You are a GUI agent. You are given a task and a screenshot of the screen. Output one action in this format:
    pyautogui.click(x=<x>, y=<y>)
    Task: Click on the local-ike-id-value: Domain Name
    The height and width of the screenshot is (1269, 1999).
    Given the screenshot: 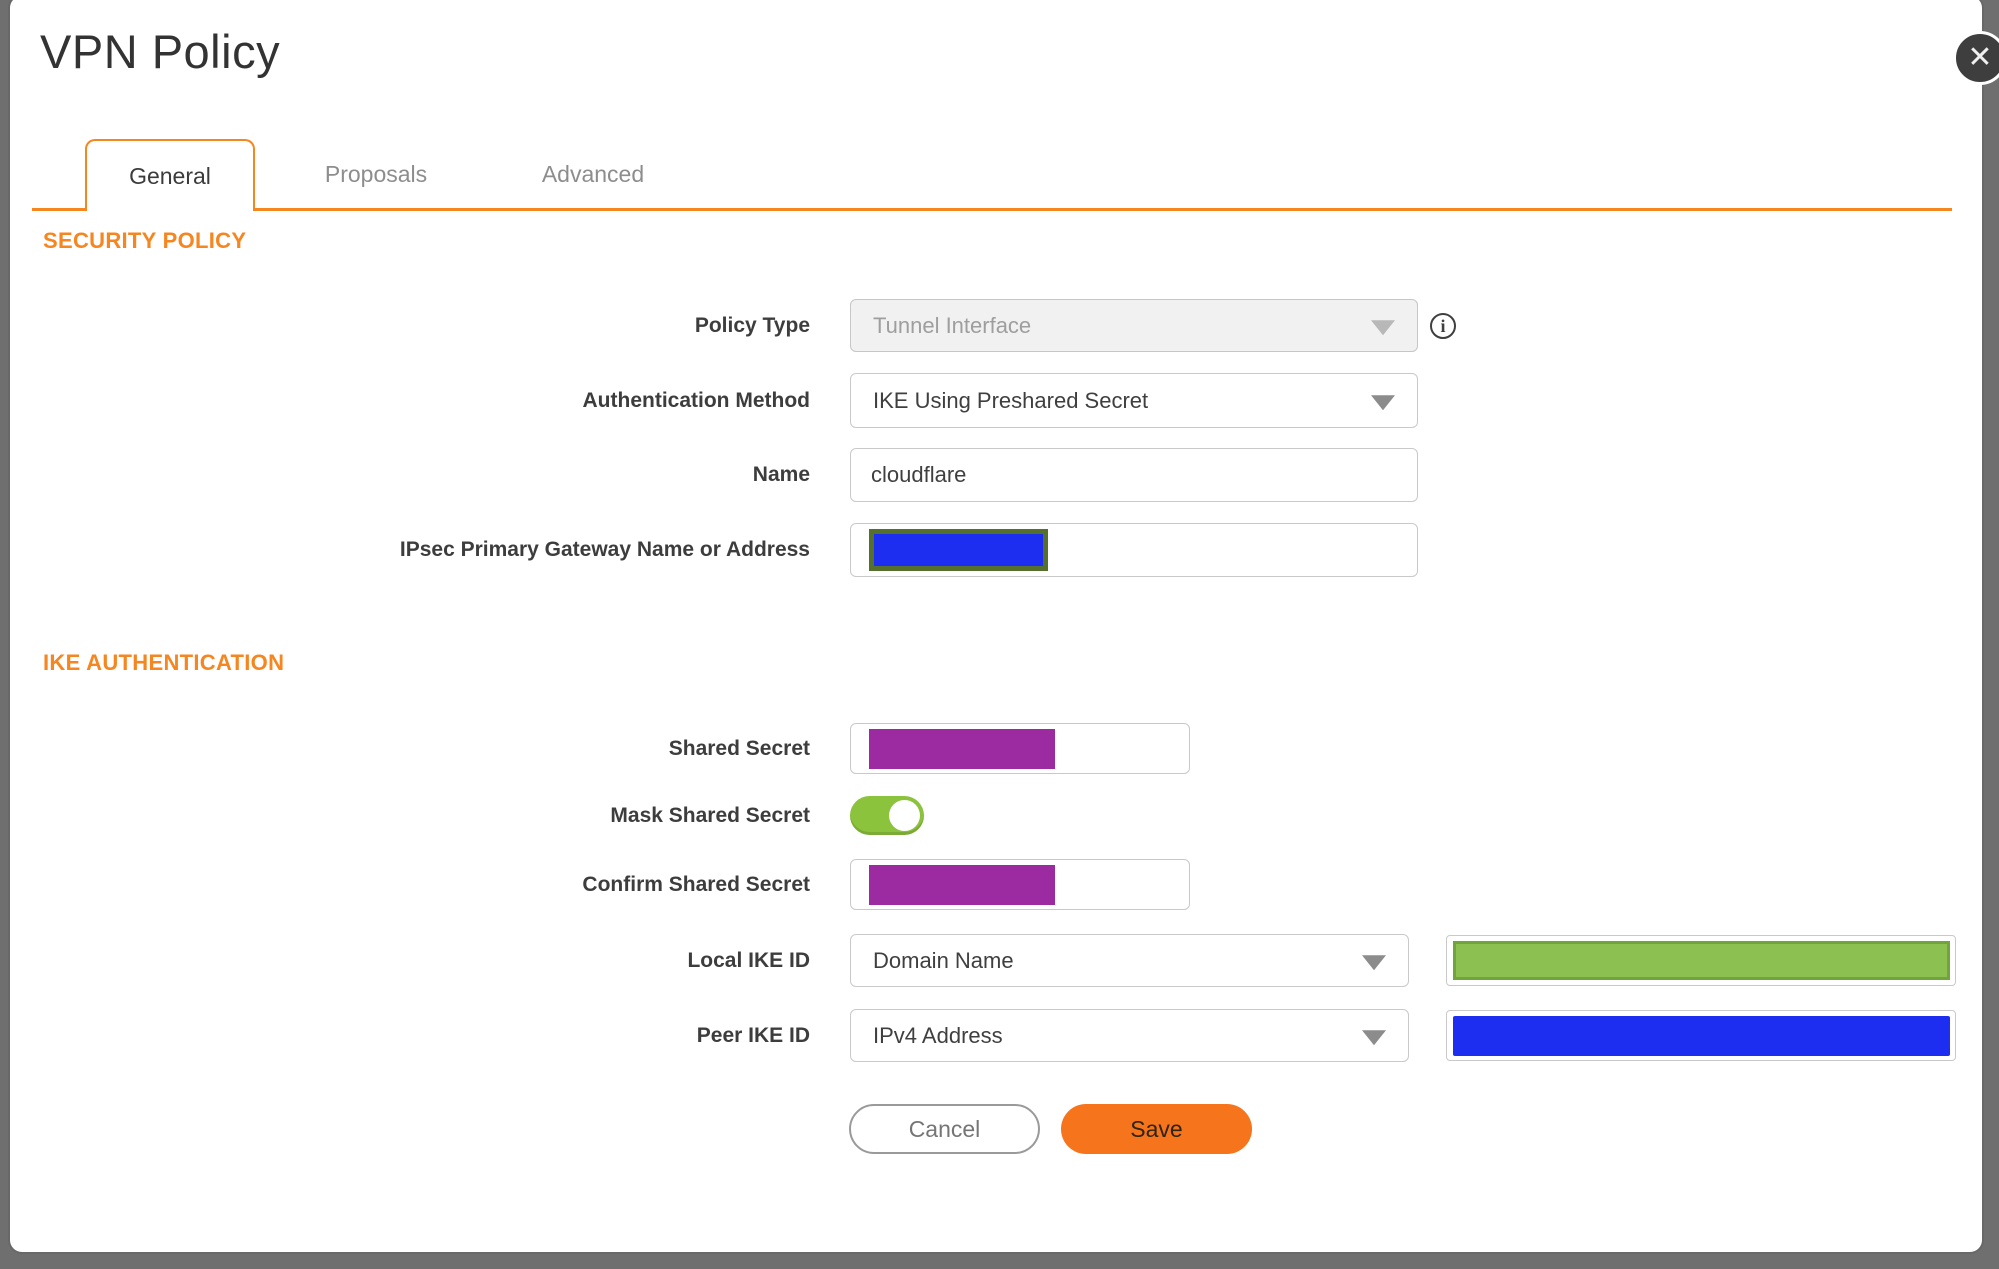 What is the action you would take?
    pyautogui.click(x=943, y=960)
    